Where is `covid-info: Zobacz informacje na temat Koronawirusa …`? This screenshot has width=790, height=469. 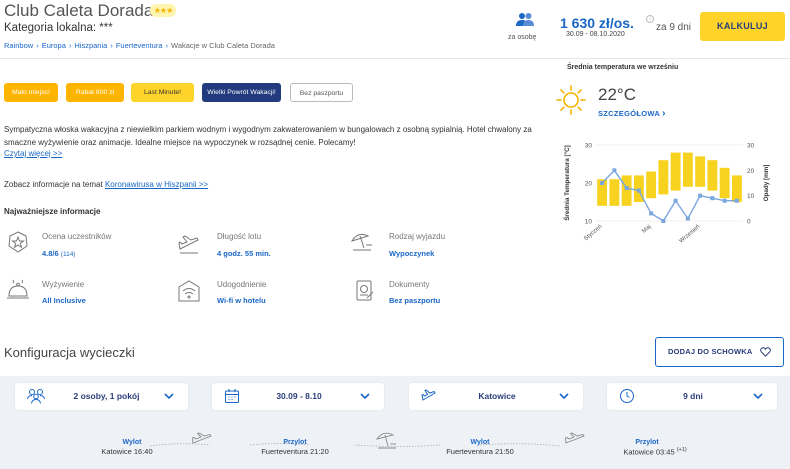
covid-info: Zobacz informacje na temat Koronawirusa … is located at coordinates (106, 184).